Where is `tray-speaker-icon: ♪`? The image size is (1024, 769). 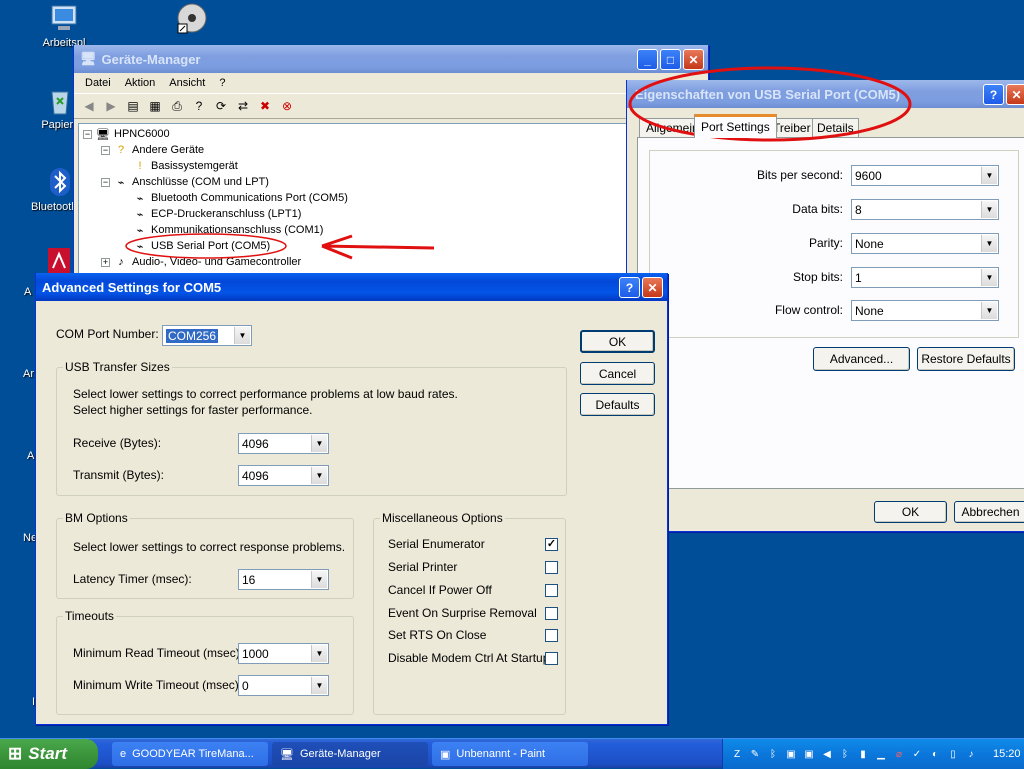 tray-speaker-icon: ♪ is located at coordinates (971, 754).